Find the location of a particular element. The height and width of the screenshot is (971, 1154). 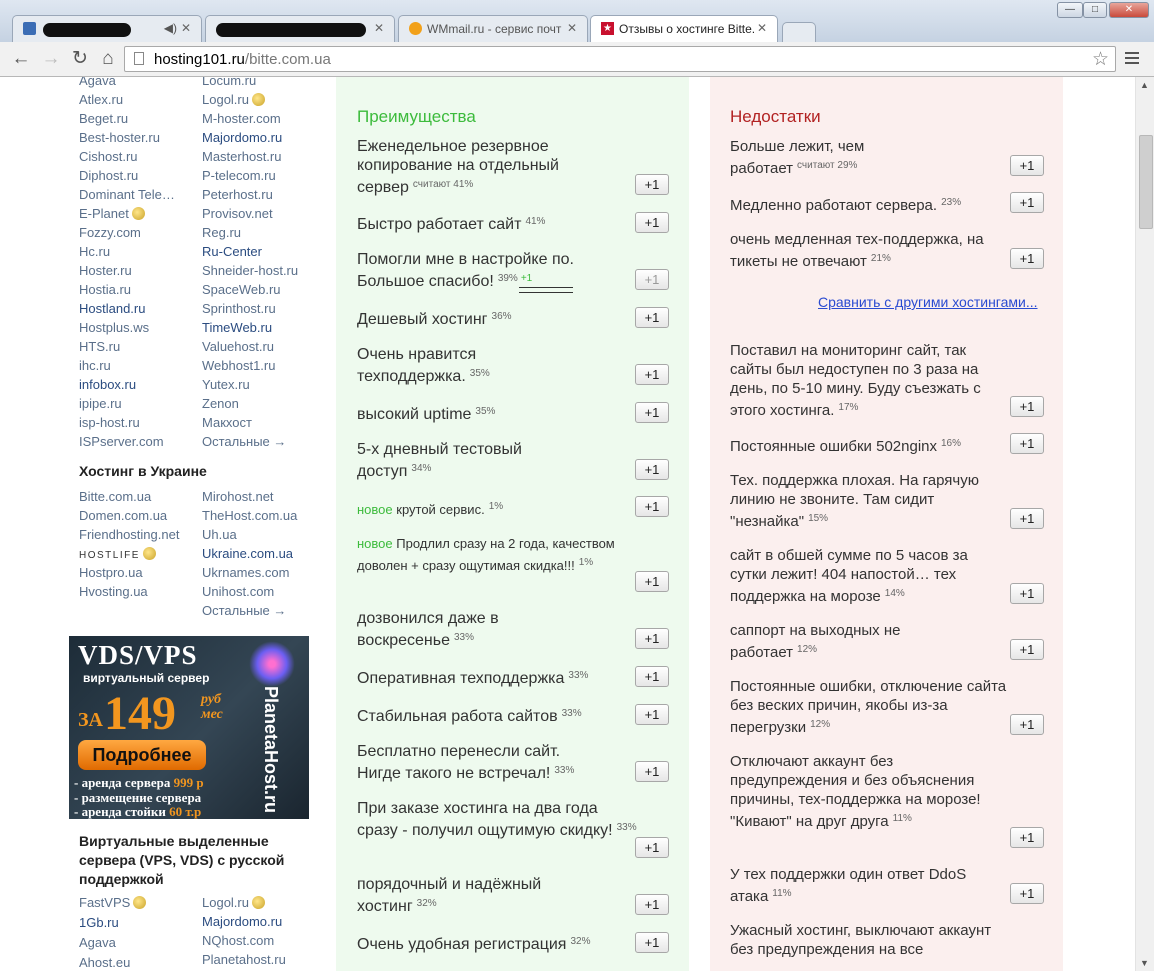

host-link-shneider-host-ru: Shneider-host.ru is located at coordinates (250, 270).